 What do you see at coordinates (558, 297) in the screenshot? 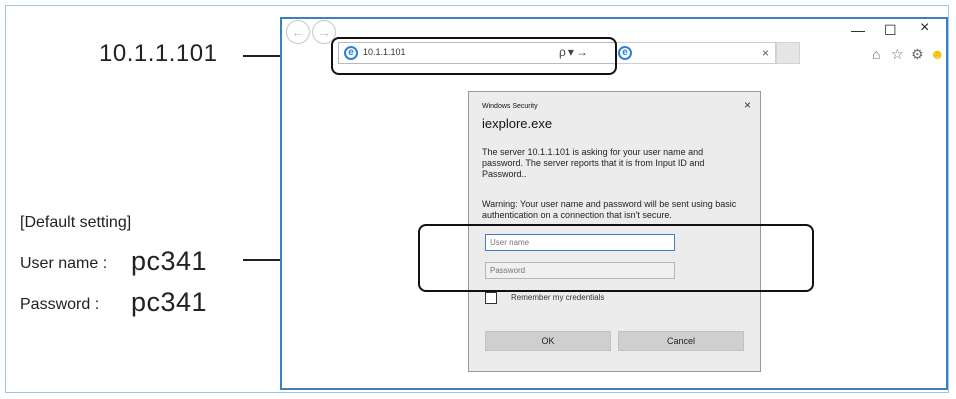
I see `remember-credentials-label: Remember my credentials` at bounding box center [558, 297].